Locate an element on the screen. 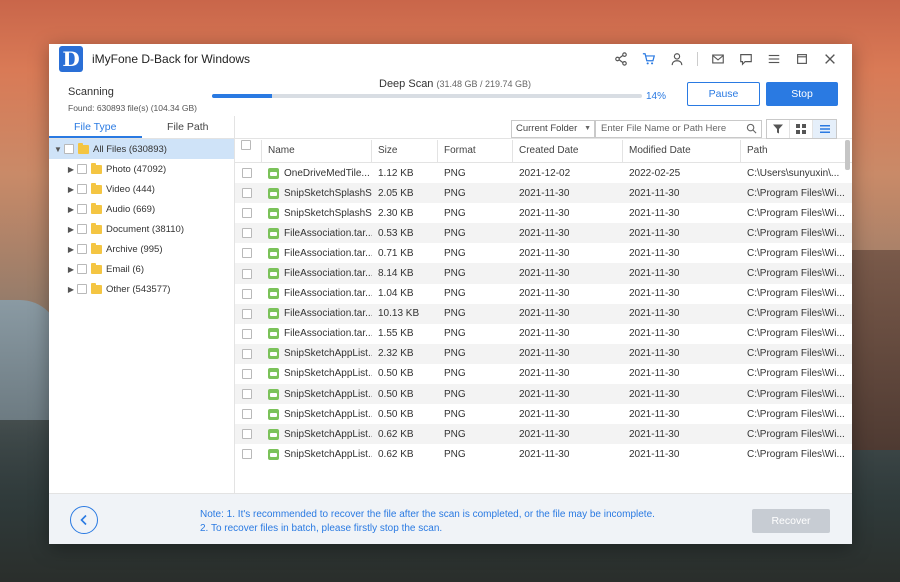 The image size is (900, 582). tree-item: ▶ Archive (995) is located at coordinates (141, 249).